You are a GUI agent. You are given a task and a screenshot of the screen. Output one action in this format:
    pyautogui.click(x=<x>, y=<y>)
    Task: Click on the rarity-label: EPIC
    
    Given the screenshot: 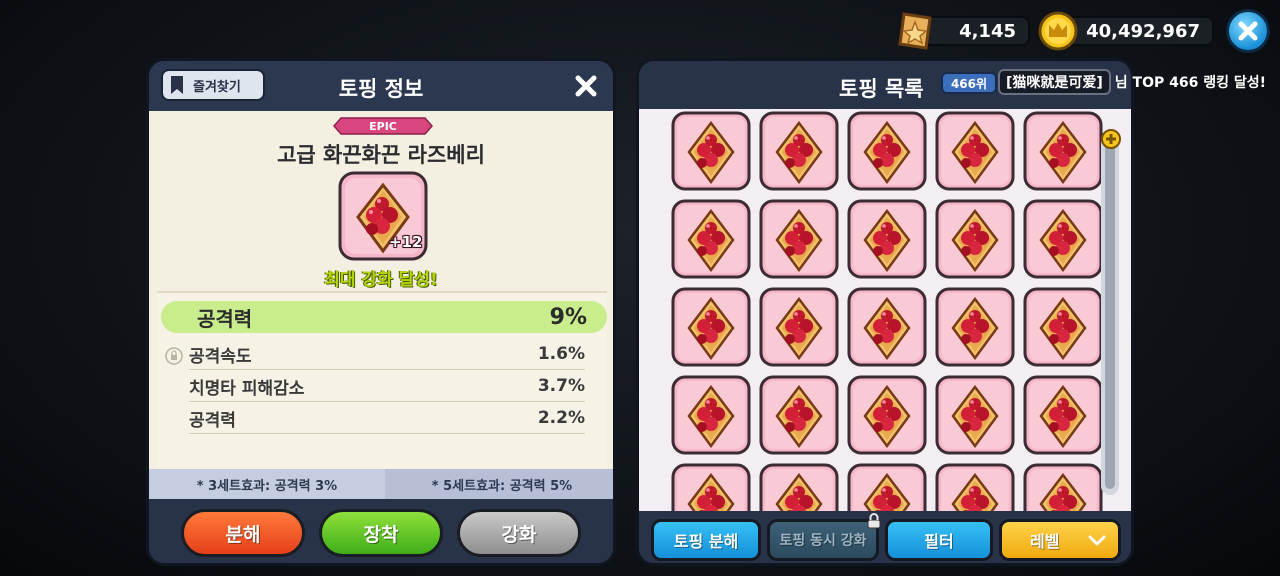 What is the action you would take?
    pyautogui.click(x=383, y=126)
    